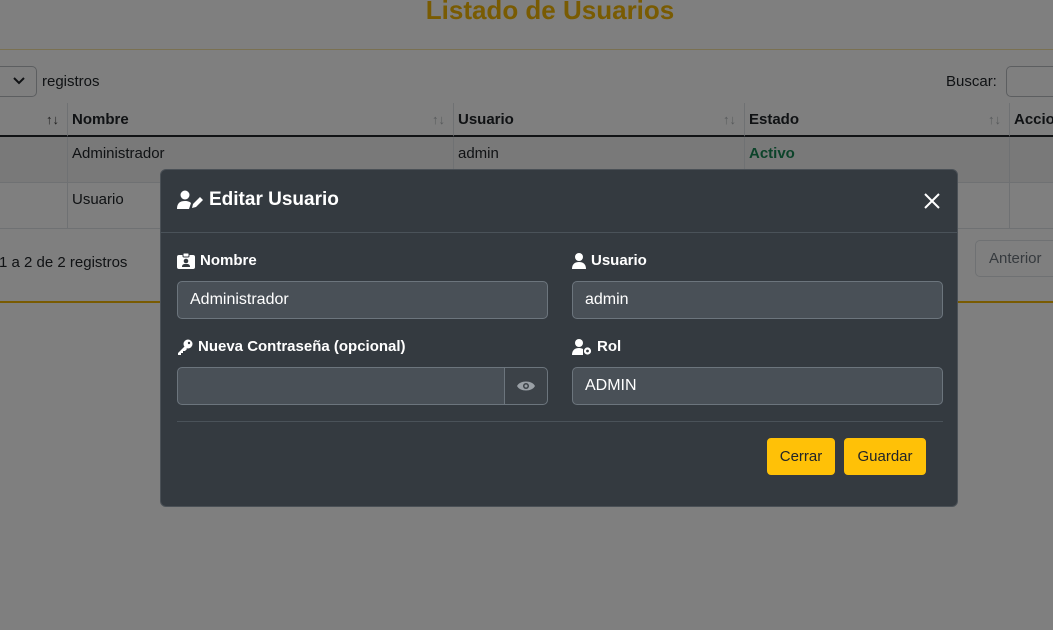 This screenshot has height=630, width=1053. I want to click on rol-select: ADMIN, so click(757, 386).